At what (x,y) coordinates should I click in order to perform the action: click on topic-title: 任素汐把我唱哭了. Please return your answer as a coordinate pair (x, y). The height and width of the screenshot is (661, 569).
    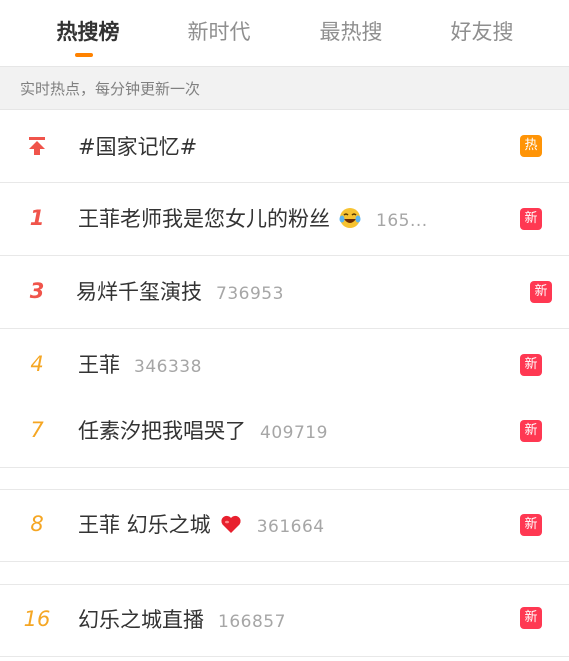
    Looking at the image, I should click on (162, 431).